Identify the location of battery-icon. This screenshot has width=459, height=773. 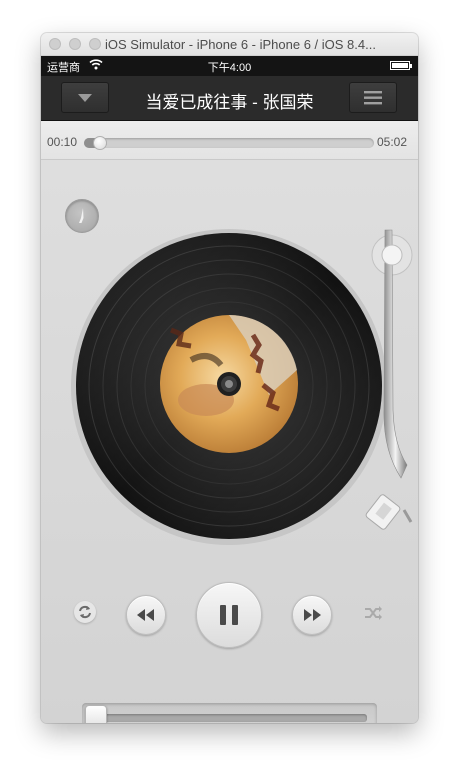
(401, 65).